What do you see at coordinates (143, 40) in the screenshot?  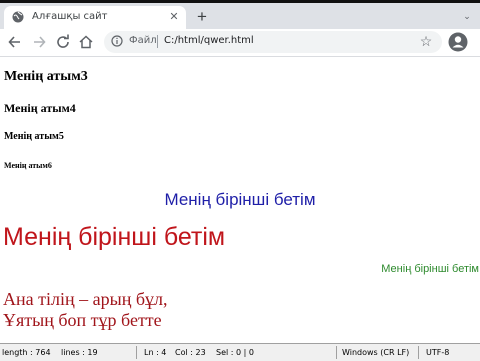 I see `scheme-label: Файл` at bounding box center [143, 40].